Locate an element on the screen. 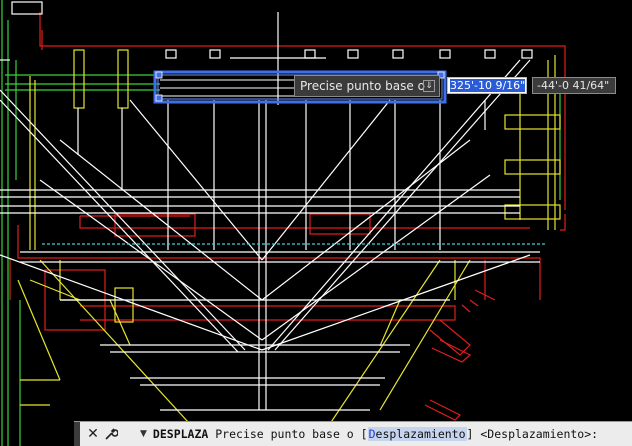 The height and width of the screenshot is (446, 632). close-icon: ✕ is located at coordinates (93, 434).